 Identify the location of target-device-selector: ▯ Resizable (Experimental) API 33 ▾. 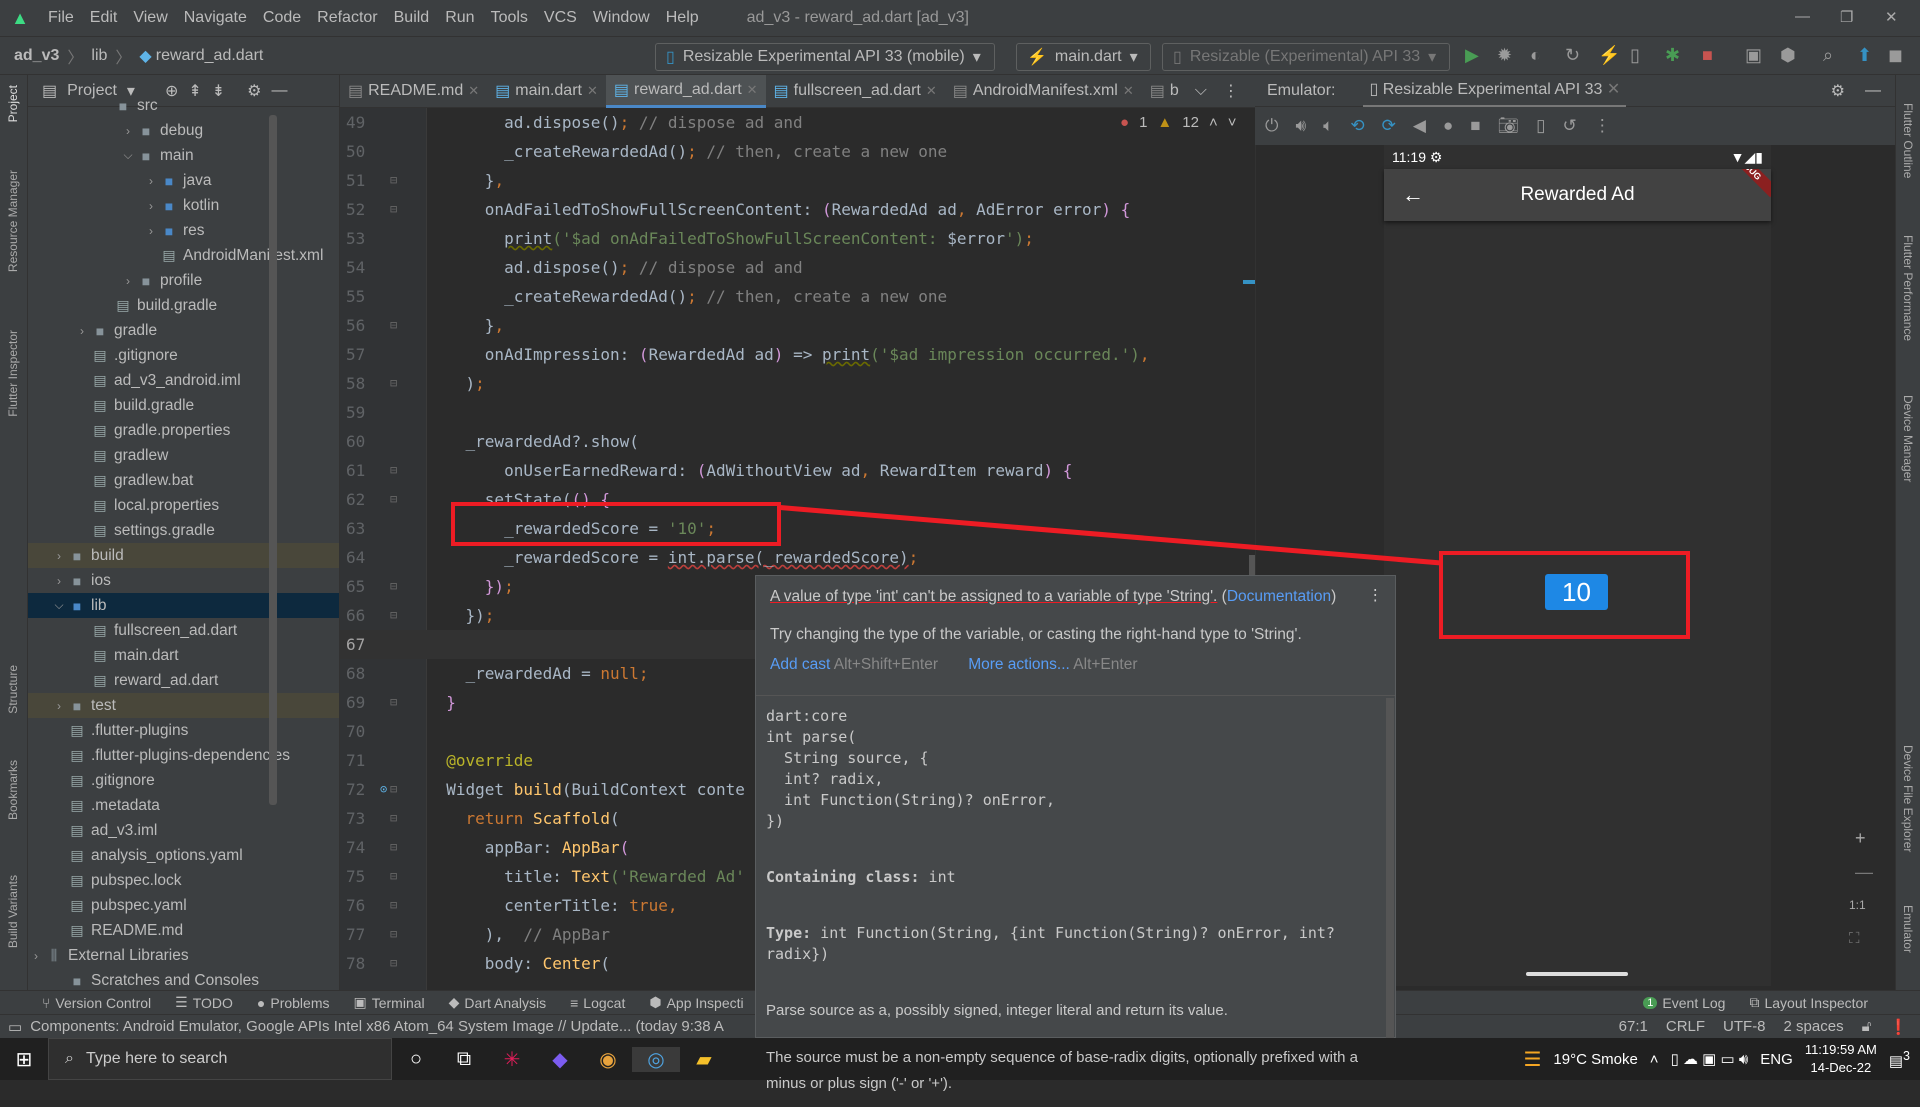
(1306, 57).